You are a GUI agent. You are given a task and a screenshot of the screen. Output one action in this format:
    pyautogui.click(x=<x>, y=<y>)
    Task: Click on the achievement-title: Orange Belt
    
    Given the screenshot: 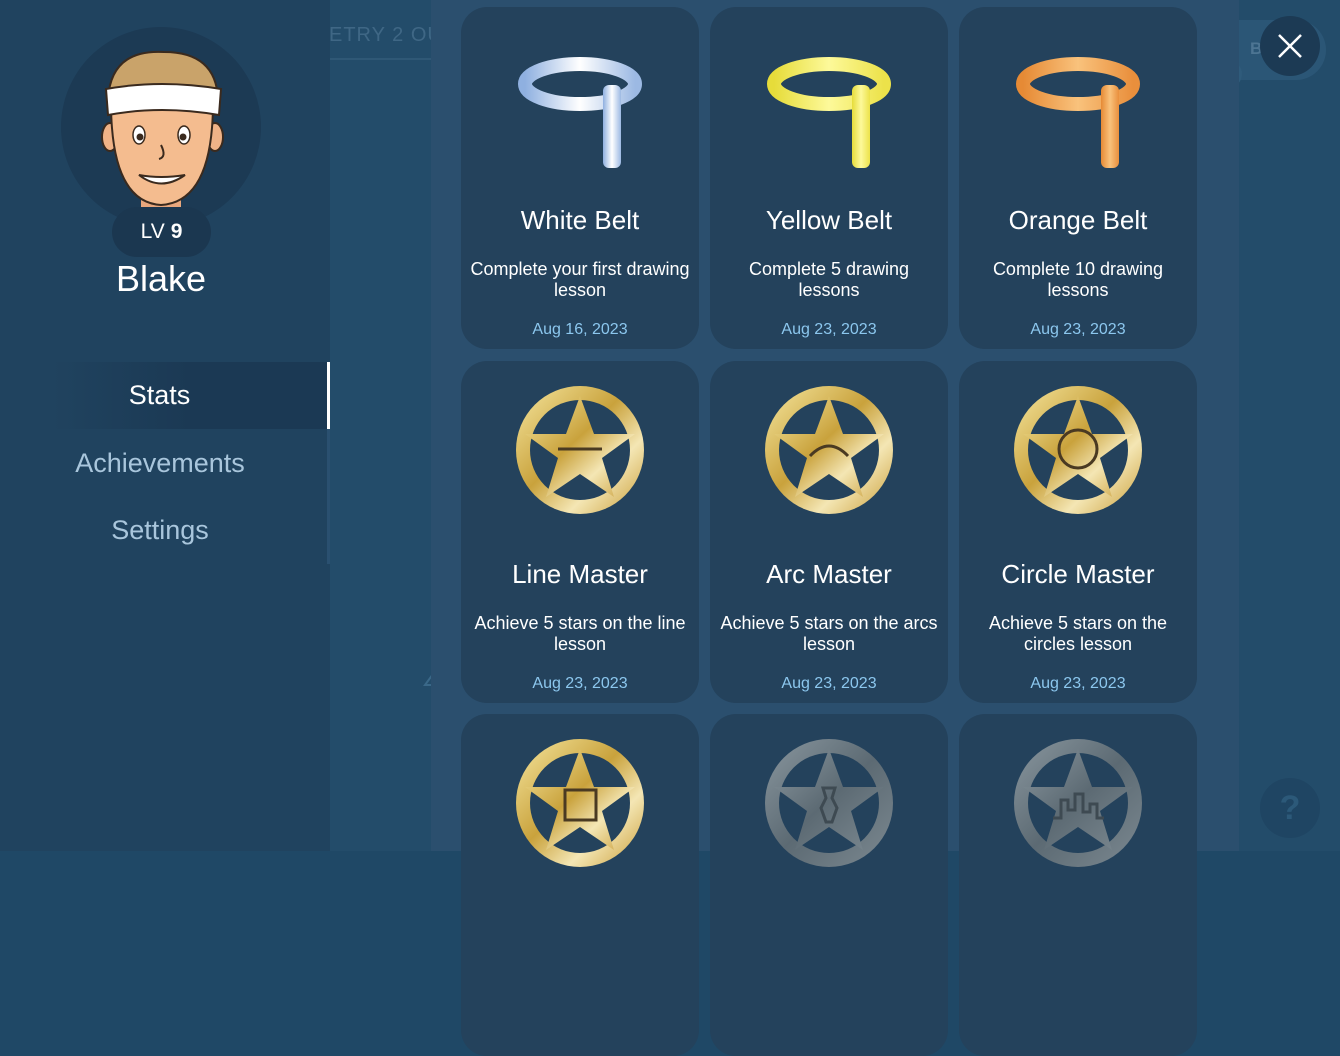 What is the action you would take?
    pyautogui.click(x=1078, y=220)
    